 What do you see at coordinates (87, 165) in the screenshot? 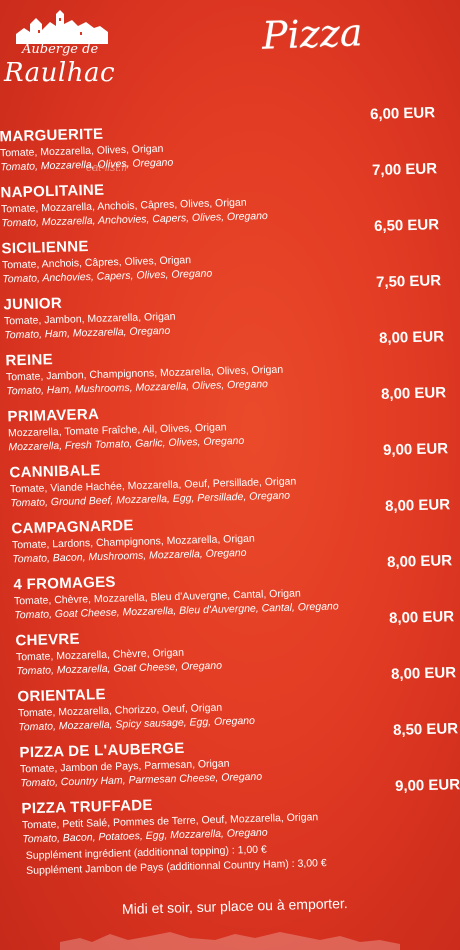
I see `item-description-en: Tomato, Mozzarella, Olives, Oregano` at bounding box center [87, 165].